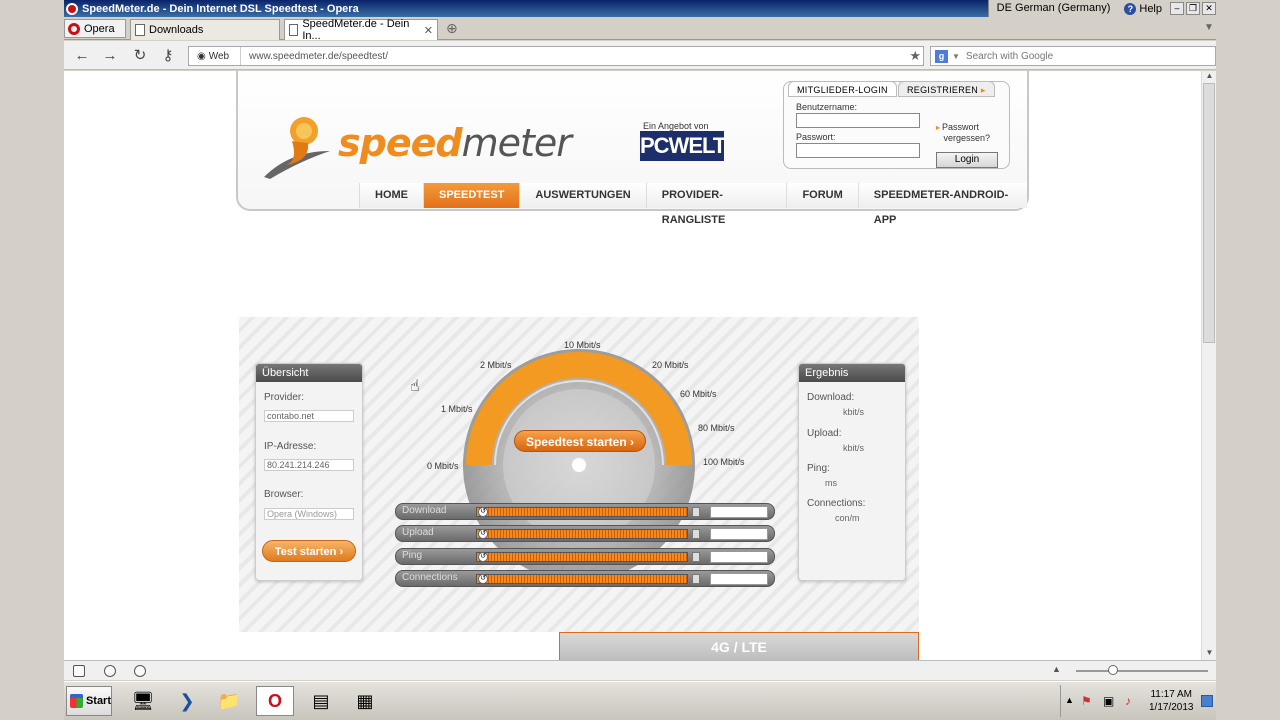  What do you see at coordinates (1193, 8) in the screenshot?
I see `restore-button: ❐` at bounding box center [1193, 8].